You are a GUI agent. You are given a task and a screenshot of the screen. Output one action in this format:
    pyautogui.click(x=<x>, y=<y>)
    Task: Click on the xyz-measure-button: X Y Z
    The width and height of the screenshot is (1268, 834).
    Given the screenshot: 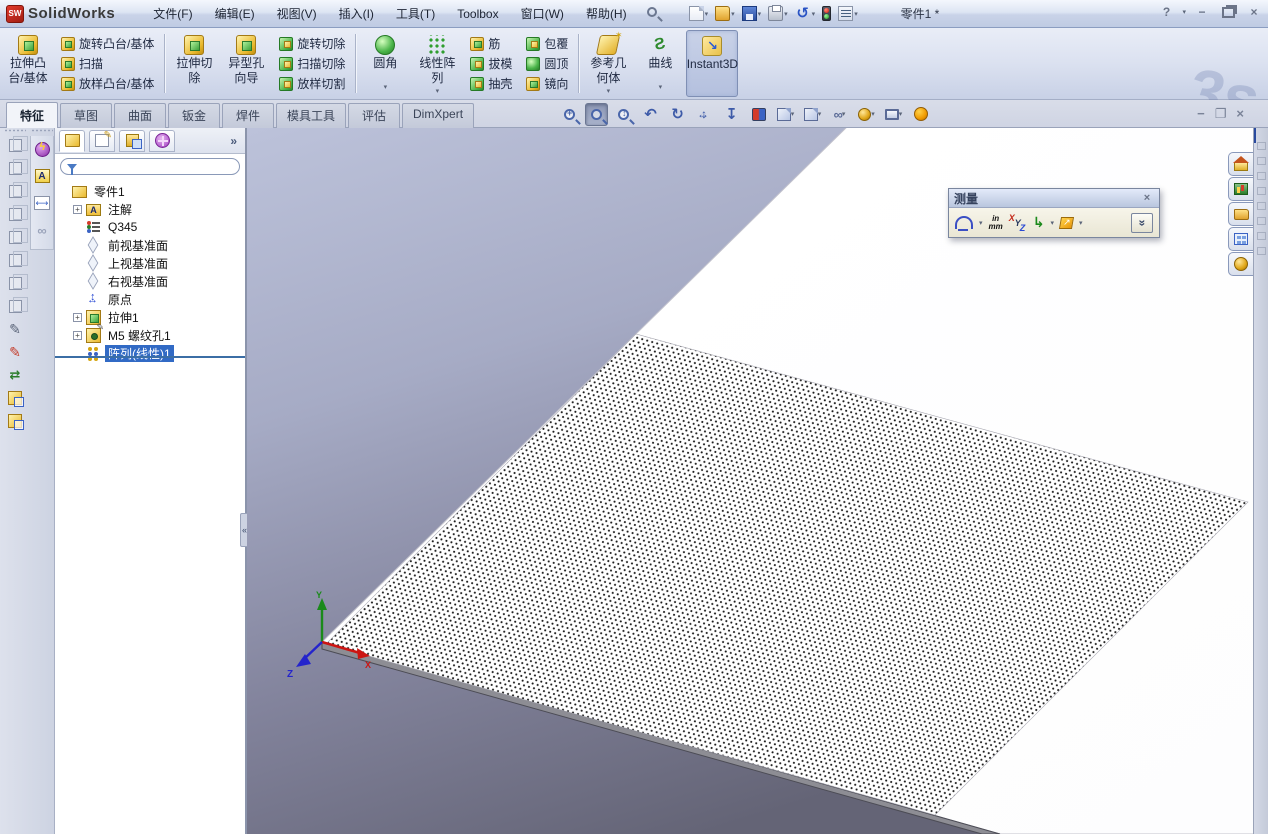 What is the action you would take?
    pyautogui.click(x=1018, y=223)
    